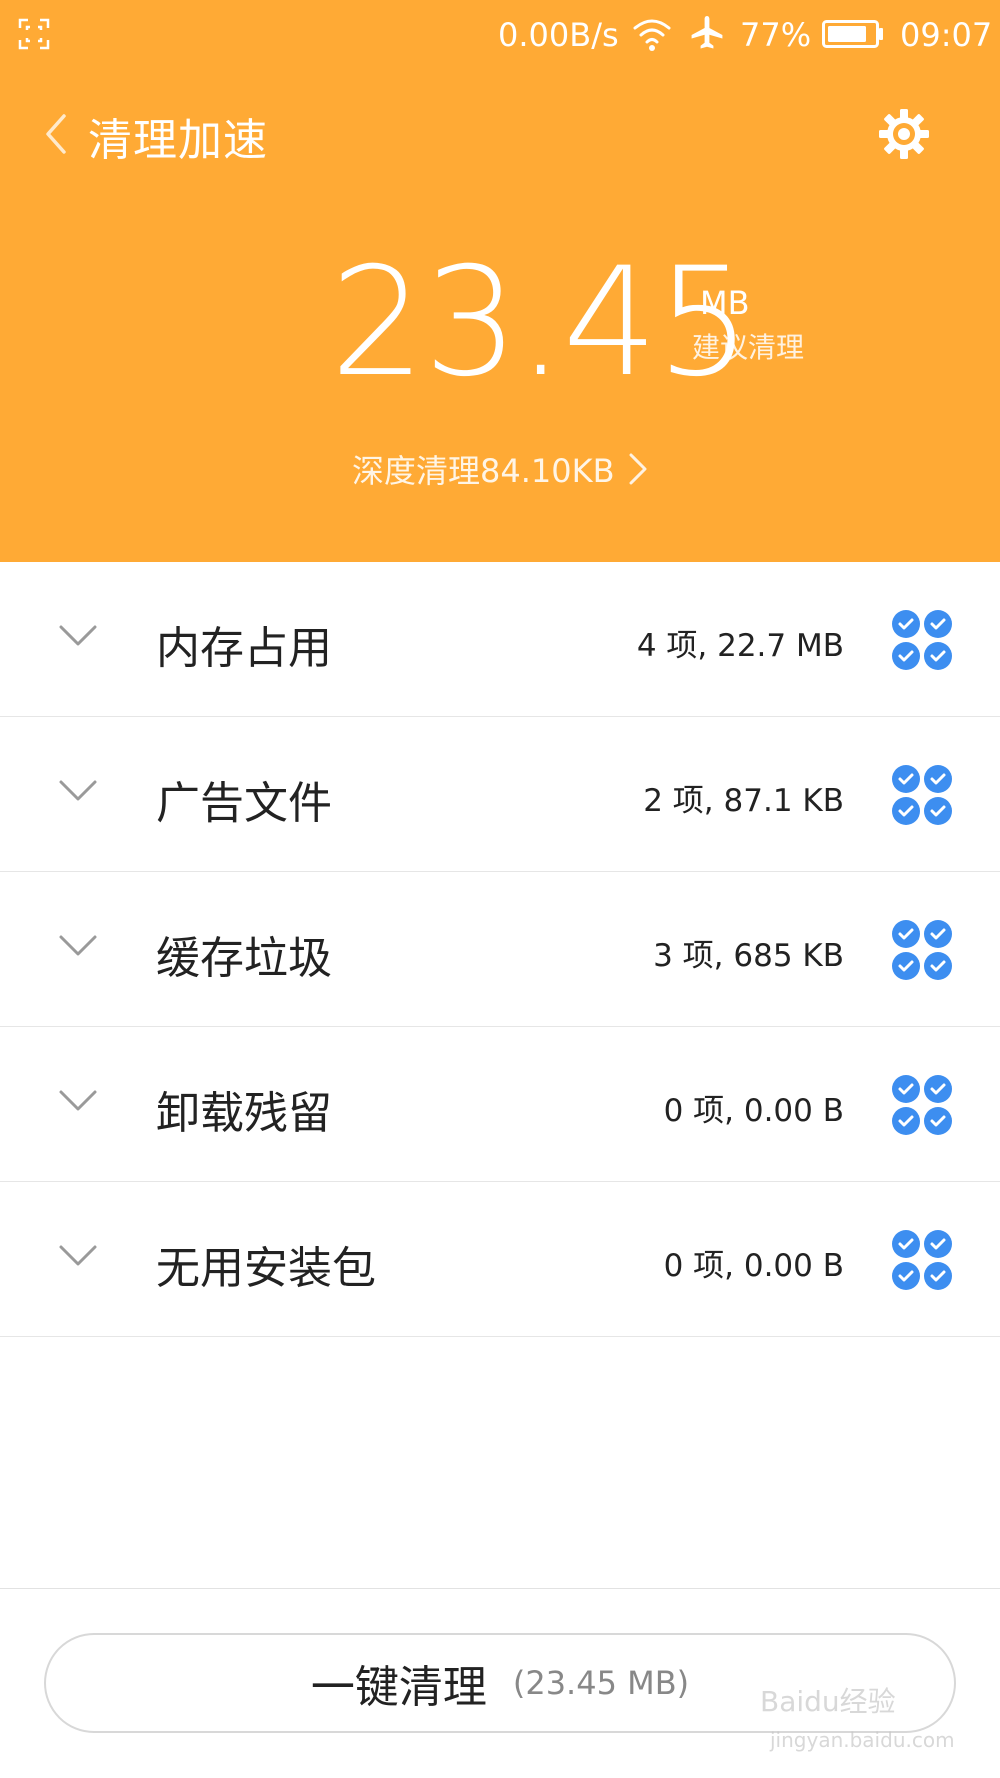 The width and height of the screenshot is (1000, 1778). Describe the element at coordinates (852, 34) in the screenshot. I see `battery-icon` at that location.